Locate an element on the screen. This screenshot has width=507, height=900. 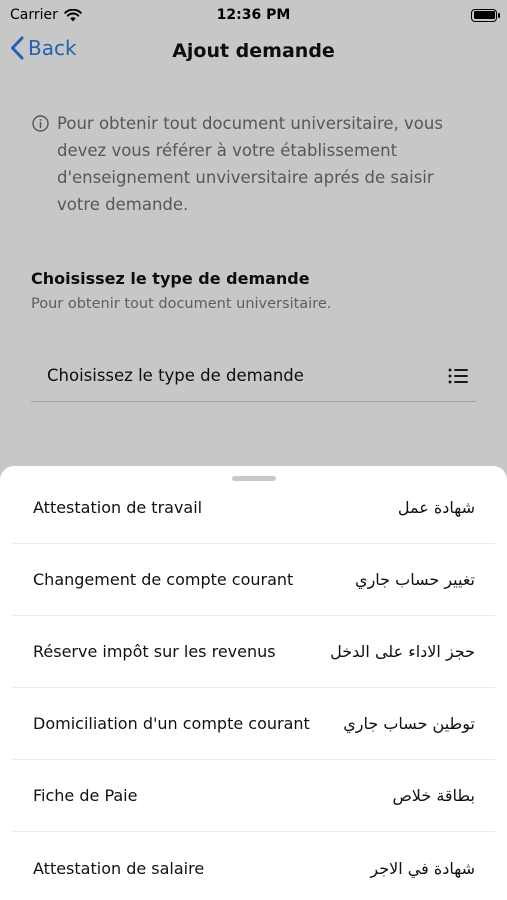
option-attestation-de-salaire: Attestation de salaire شهادة في الاجر is located at coordinates (254, 866).